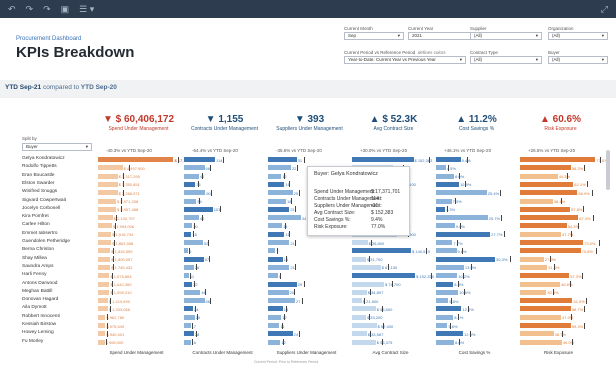  What do you see at coordinates (40, 299) in the screenshot?
I see `row-buyer-name: Donovan Hagard` at bounding box center [40, 299].